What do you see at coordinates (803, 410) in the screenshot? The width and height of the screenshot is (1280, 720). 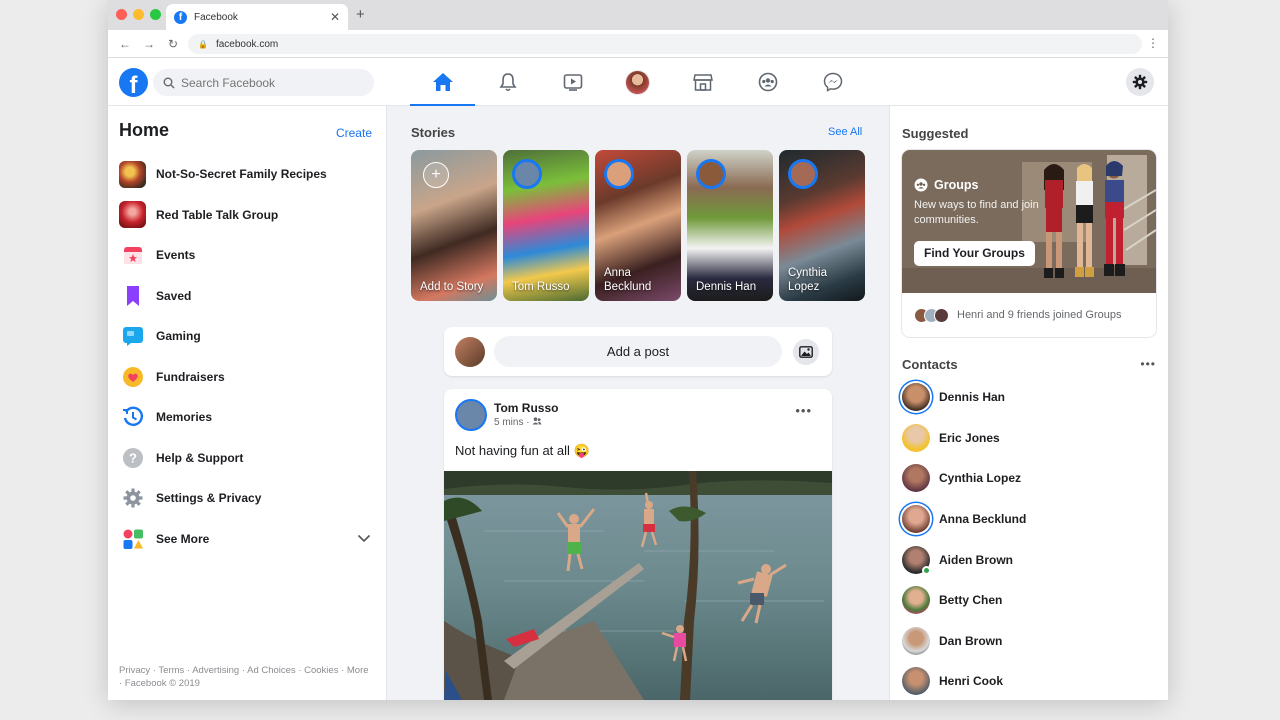 I see `post-more-options-icon: •••` at bounding box center [803, 410].